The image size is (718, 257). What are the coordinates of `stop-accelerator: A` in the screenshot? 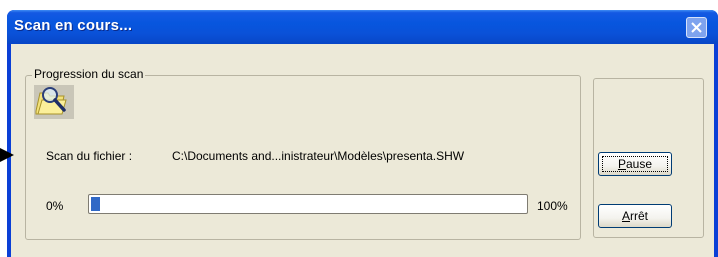 It's located at (625, 216).